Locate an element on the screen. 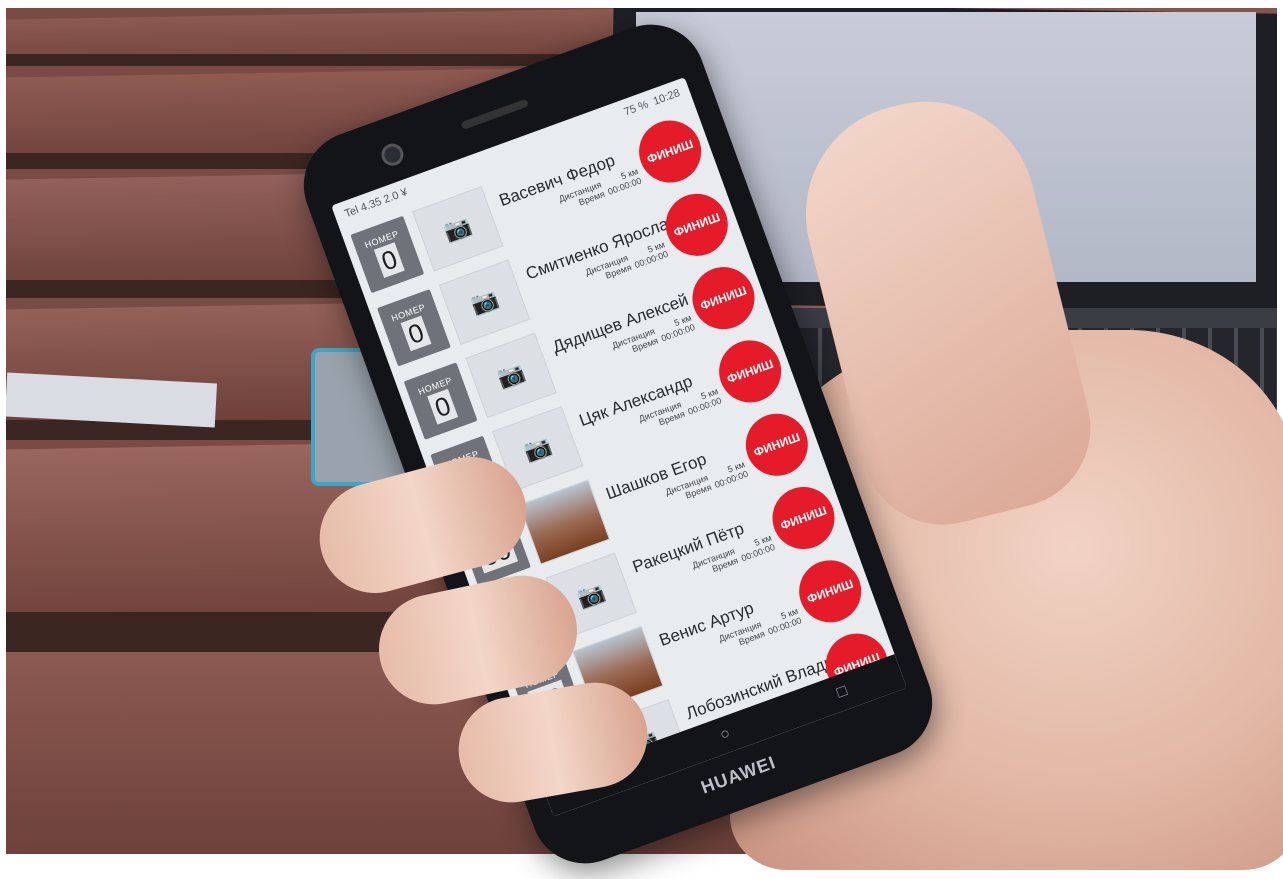 The image size is (1283, 879). home-icon: ○ is located at coordinates (725, 735).